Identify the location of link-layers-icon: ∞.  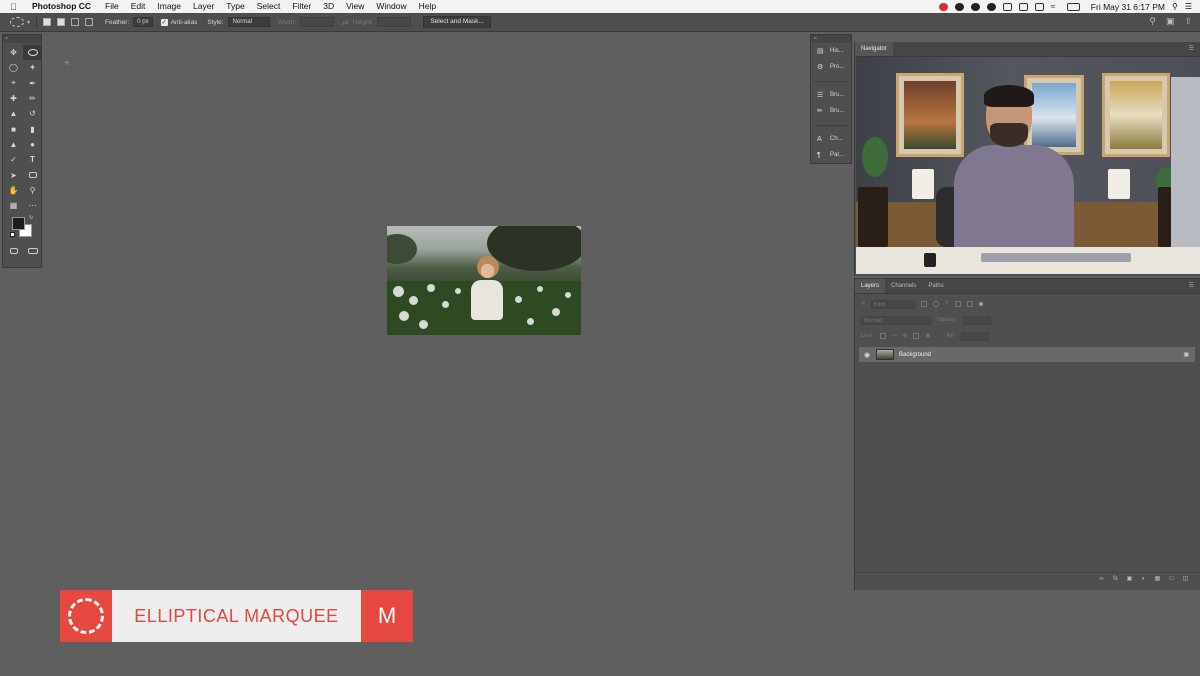
(1101, 579).